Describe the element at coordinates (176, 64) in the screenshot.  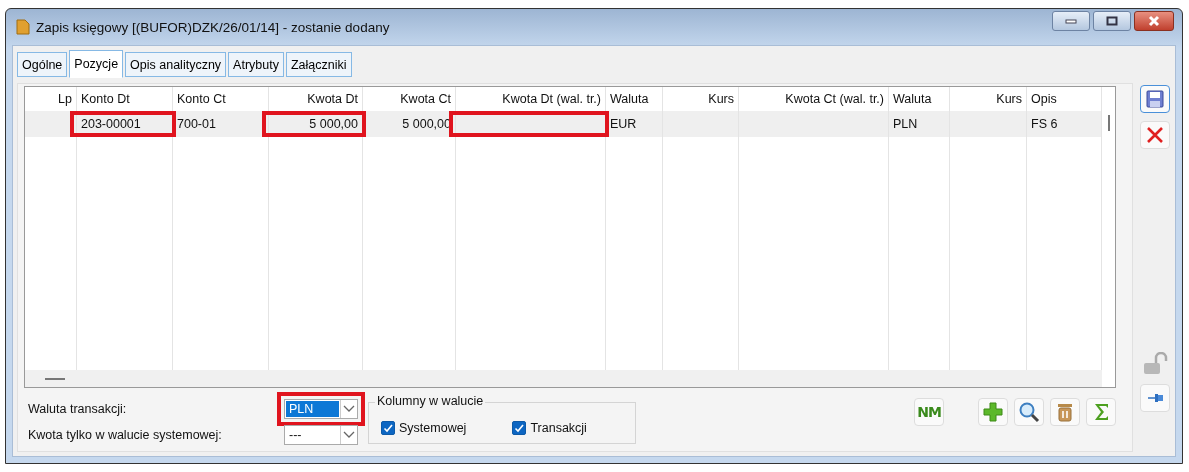
I see `tab: Opis analityczny` at that location.